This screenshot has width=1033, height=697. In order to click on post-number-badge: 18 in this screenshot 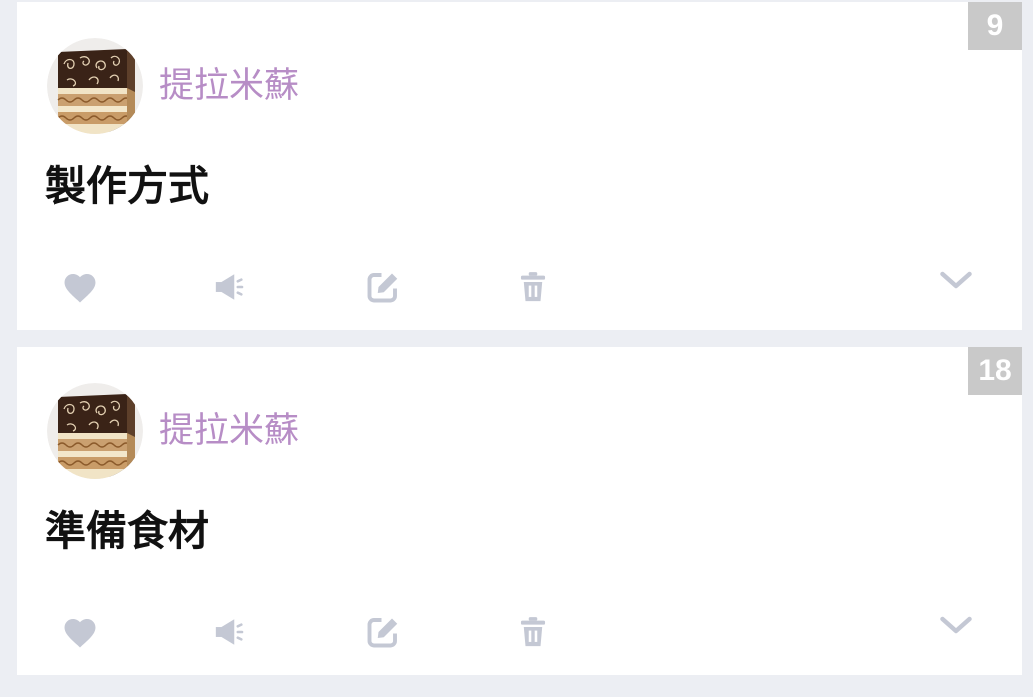, I will do `click(995, 371)`.